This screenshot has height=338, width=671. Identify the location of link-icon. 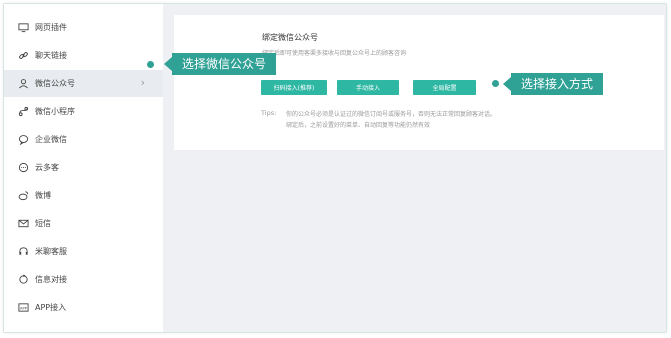
(23, 55).